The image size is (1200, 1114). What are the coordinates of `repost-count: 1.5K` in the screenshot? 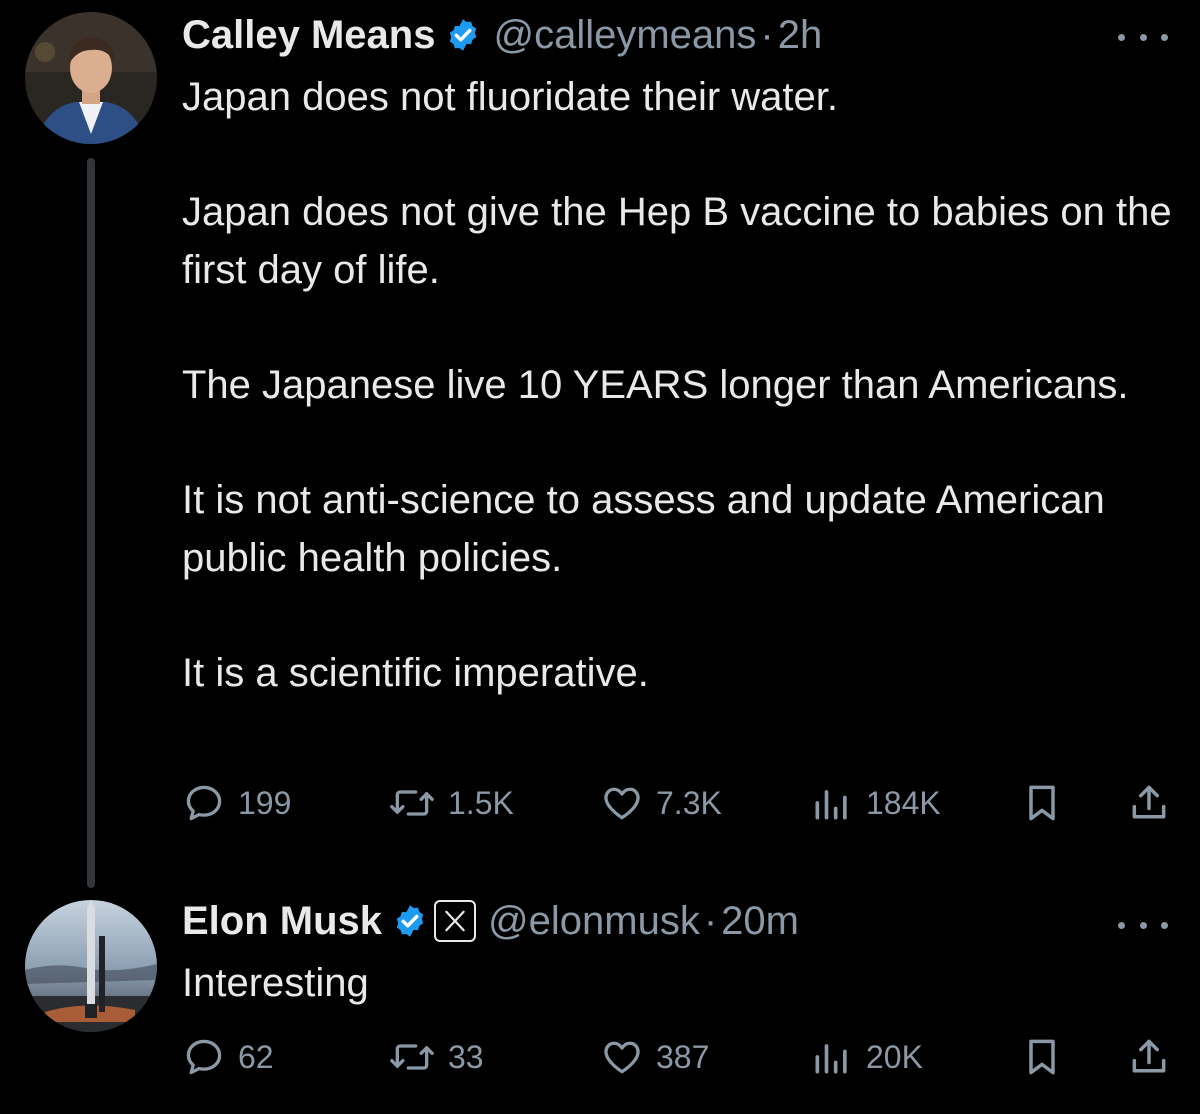 It's located at (481, 802).